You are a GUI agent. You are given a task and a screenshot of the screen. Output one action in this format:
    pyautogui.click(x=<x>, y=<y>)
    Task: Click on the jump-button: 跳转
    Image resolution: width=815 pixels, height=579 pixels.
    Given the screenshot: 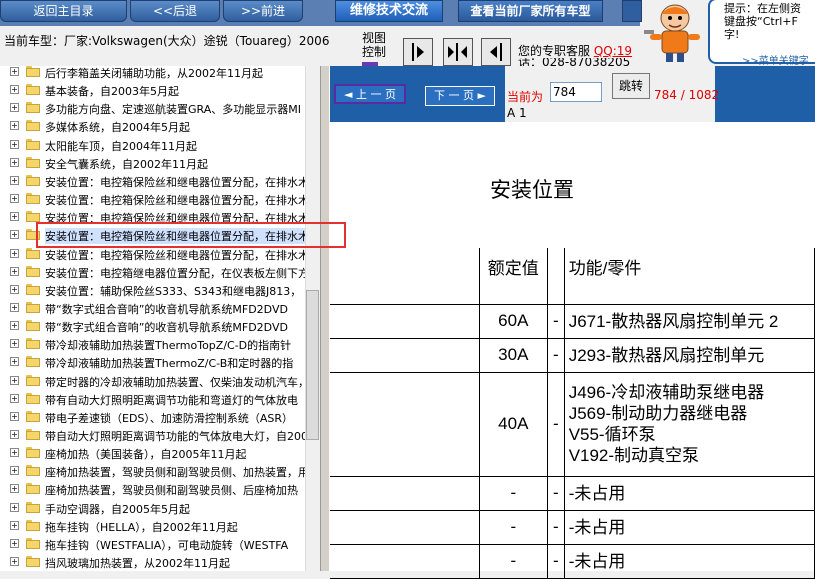 What is the action you would take?
    pyautogui.click(x=631, y=86)
    